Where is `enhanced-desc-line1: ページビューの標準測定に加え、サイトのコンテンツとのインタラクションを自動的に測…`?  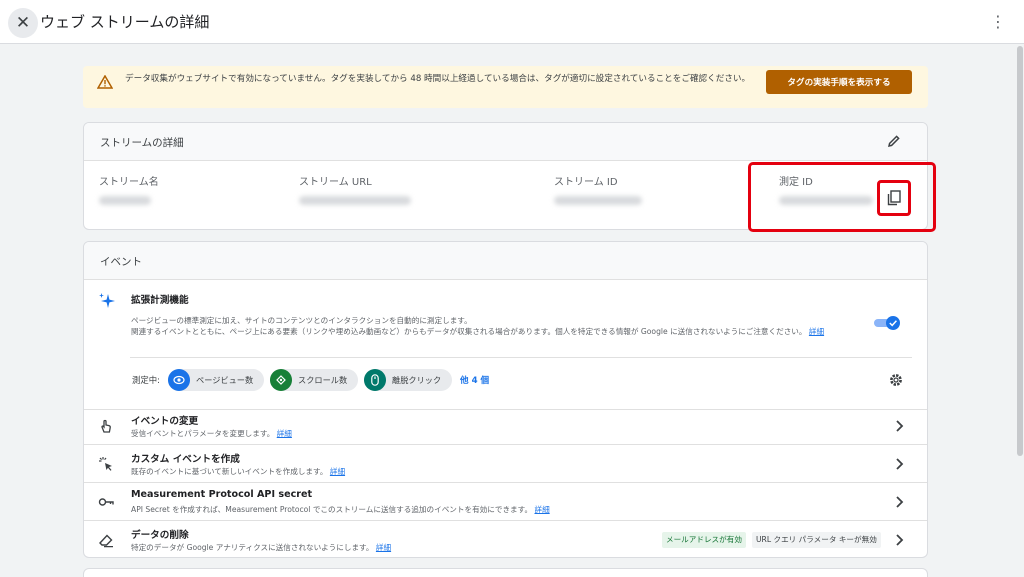
enhanced-desc-line1: ページビューの標準測定に加え、サイトのコンテンツとのインタラクションを自動的に測… is located at coordinates (301, 320).